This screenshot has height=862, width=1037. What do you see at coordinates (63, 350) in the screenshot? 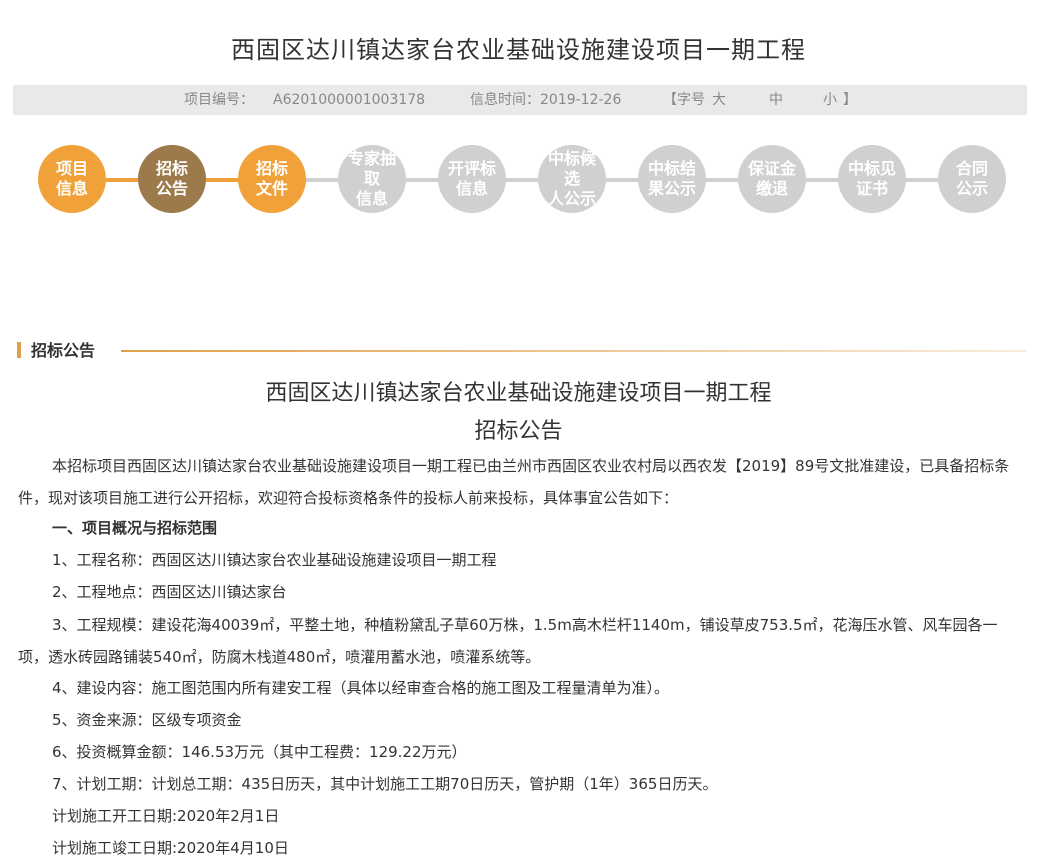
I see `section-label: 招标公告` at bounding box center [63, 350].